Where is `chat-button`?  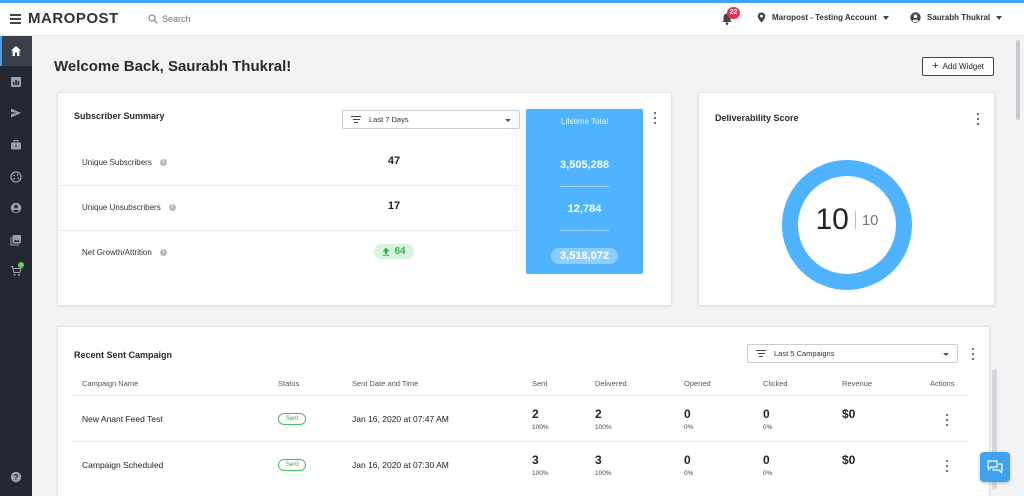 chat-button is located at coordinates (995, 467).